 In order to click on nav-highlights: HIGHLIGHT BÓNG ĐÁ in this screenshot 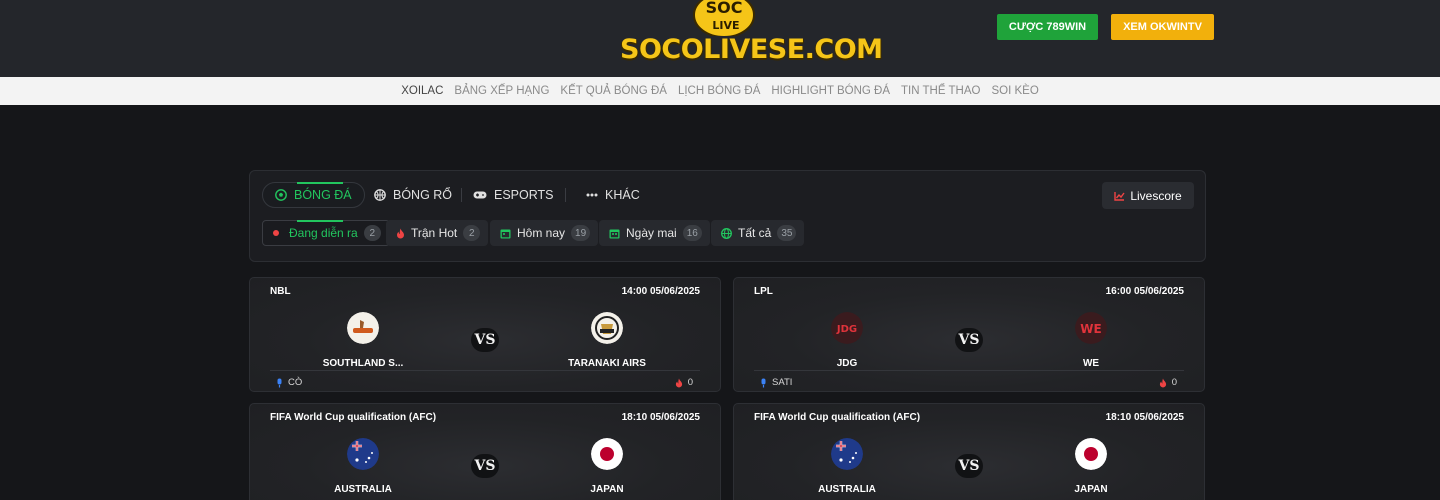, I will do `click(830, 91)`.